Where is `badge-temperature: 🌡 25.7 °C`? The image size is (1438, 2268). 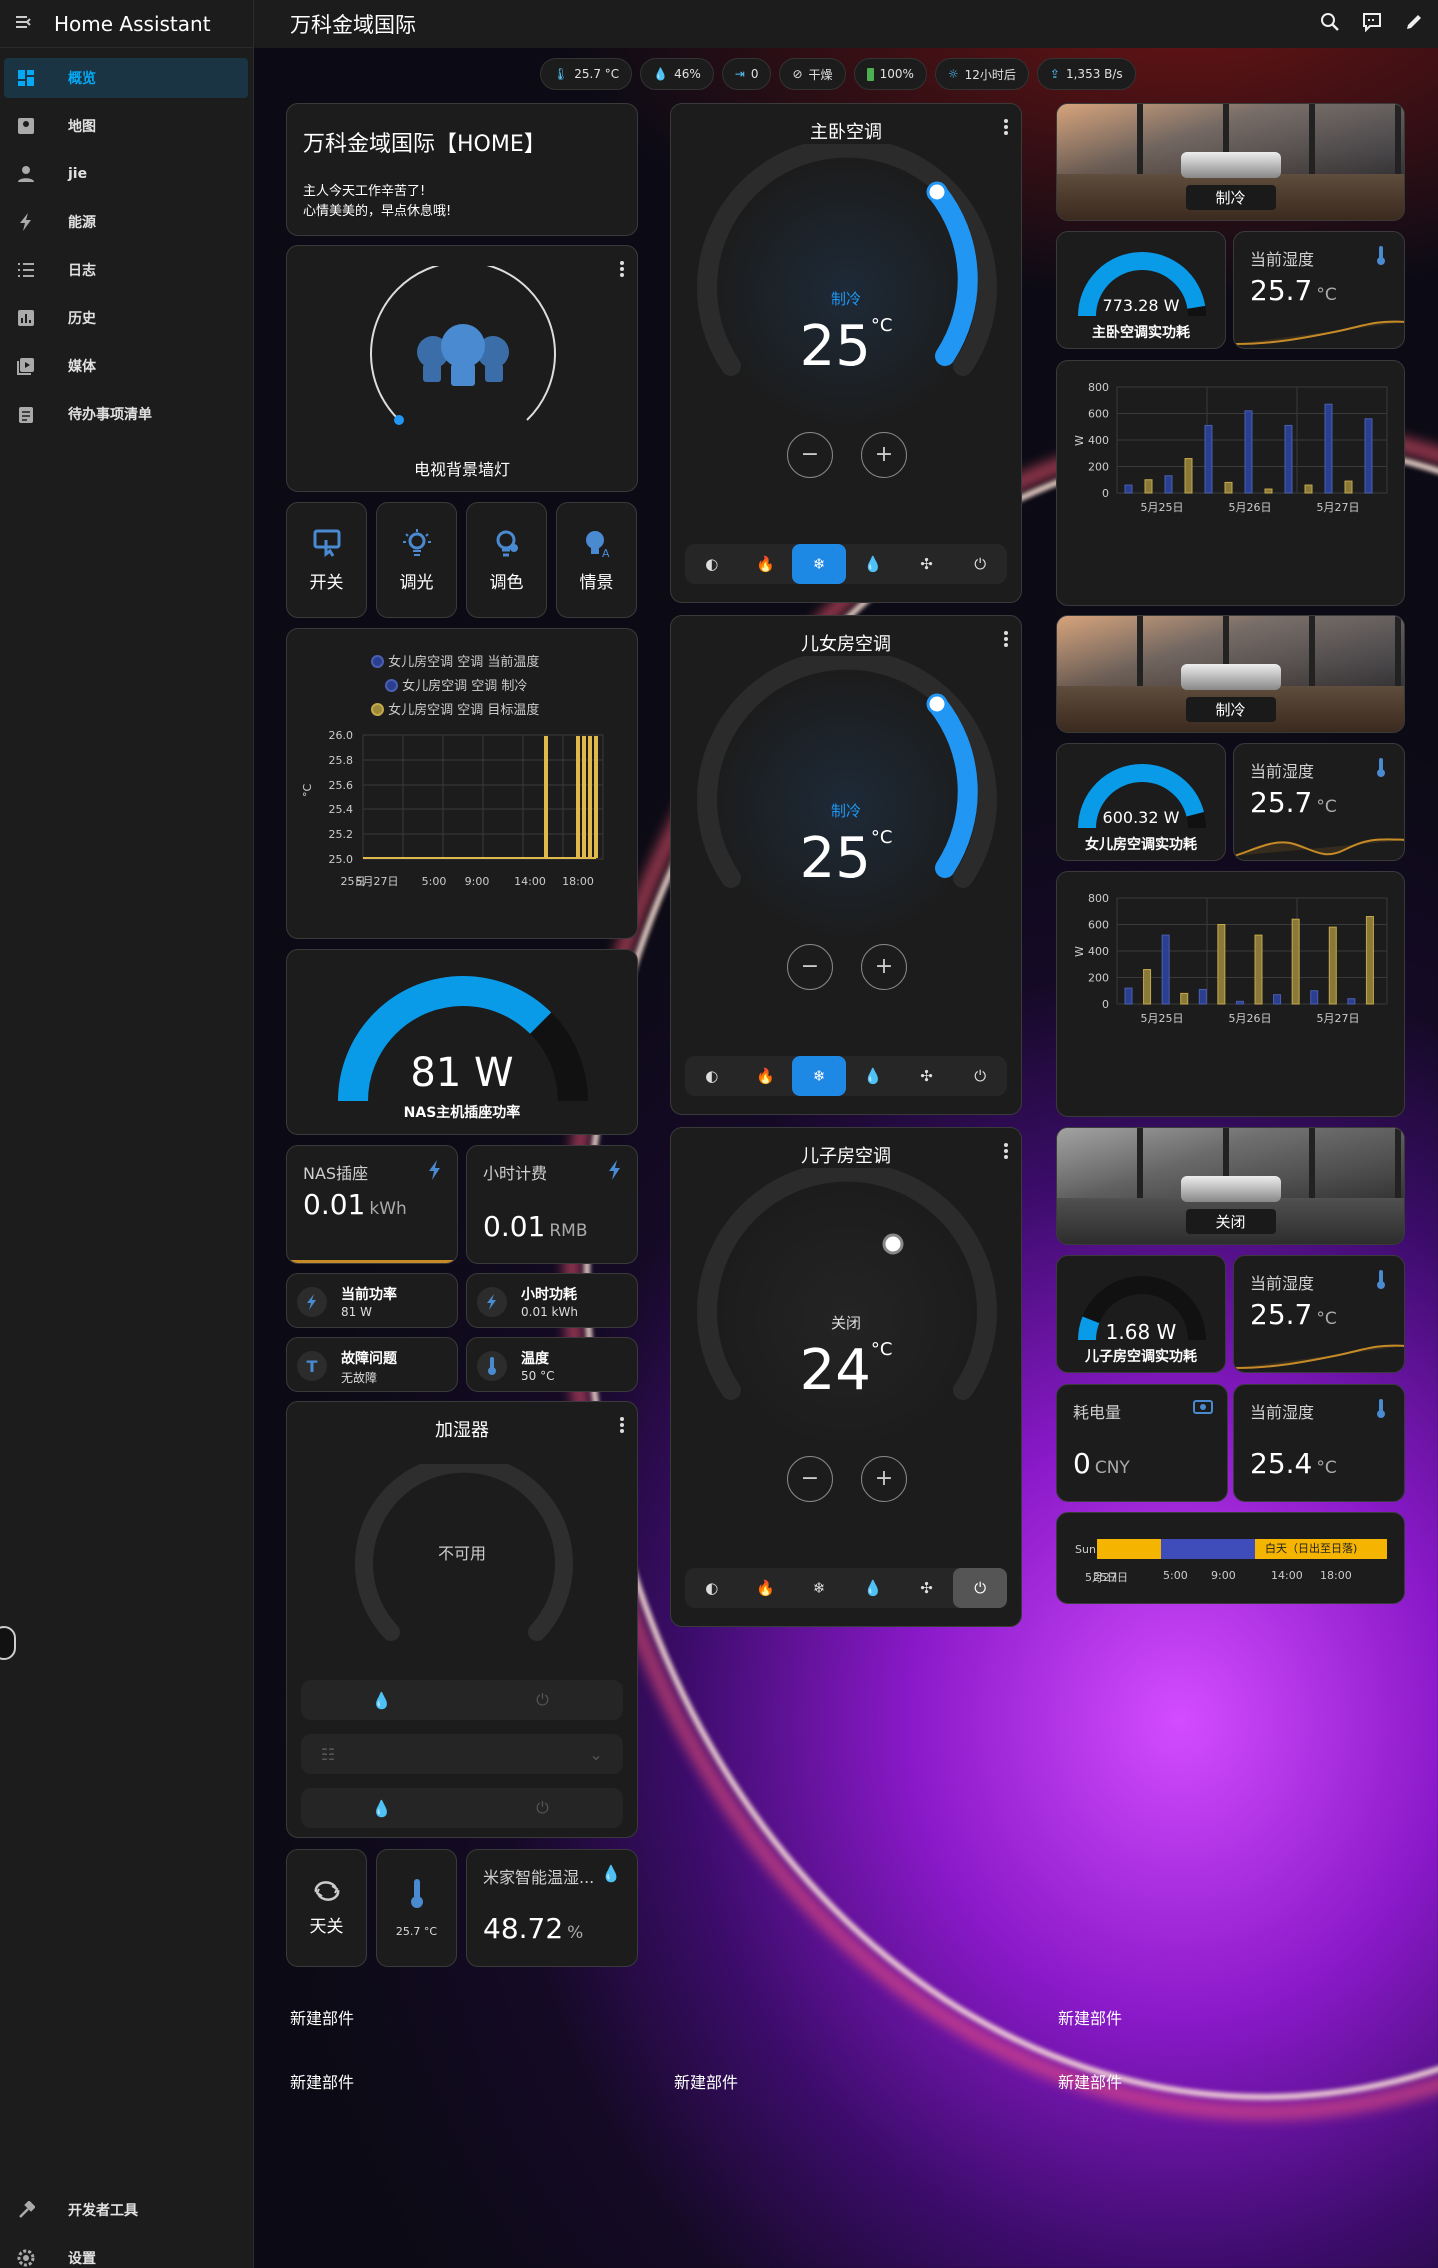
badge-temperature: 🌡 25.7 °C is located at coordinates (586, 74).